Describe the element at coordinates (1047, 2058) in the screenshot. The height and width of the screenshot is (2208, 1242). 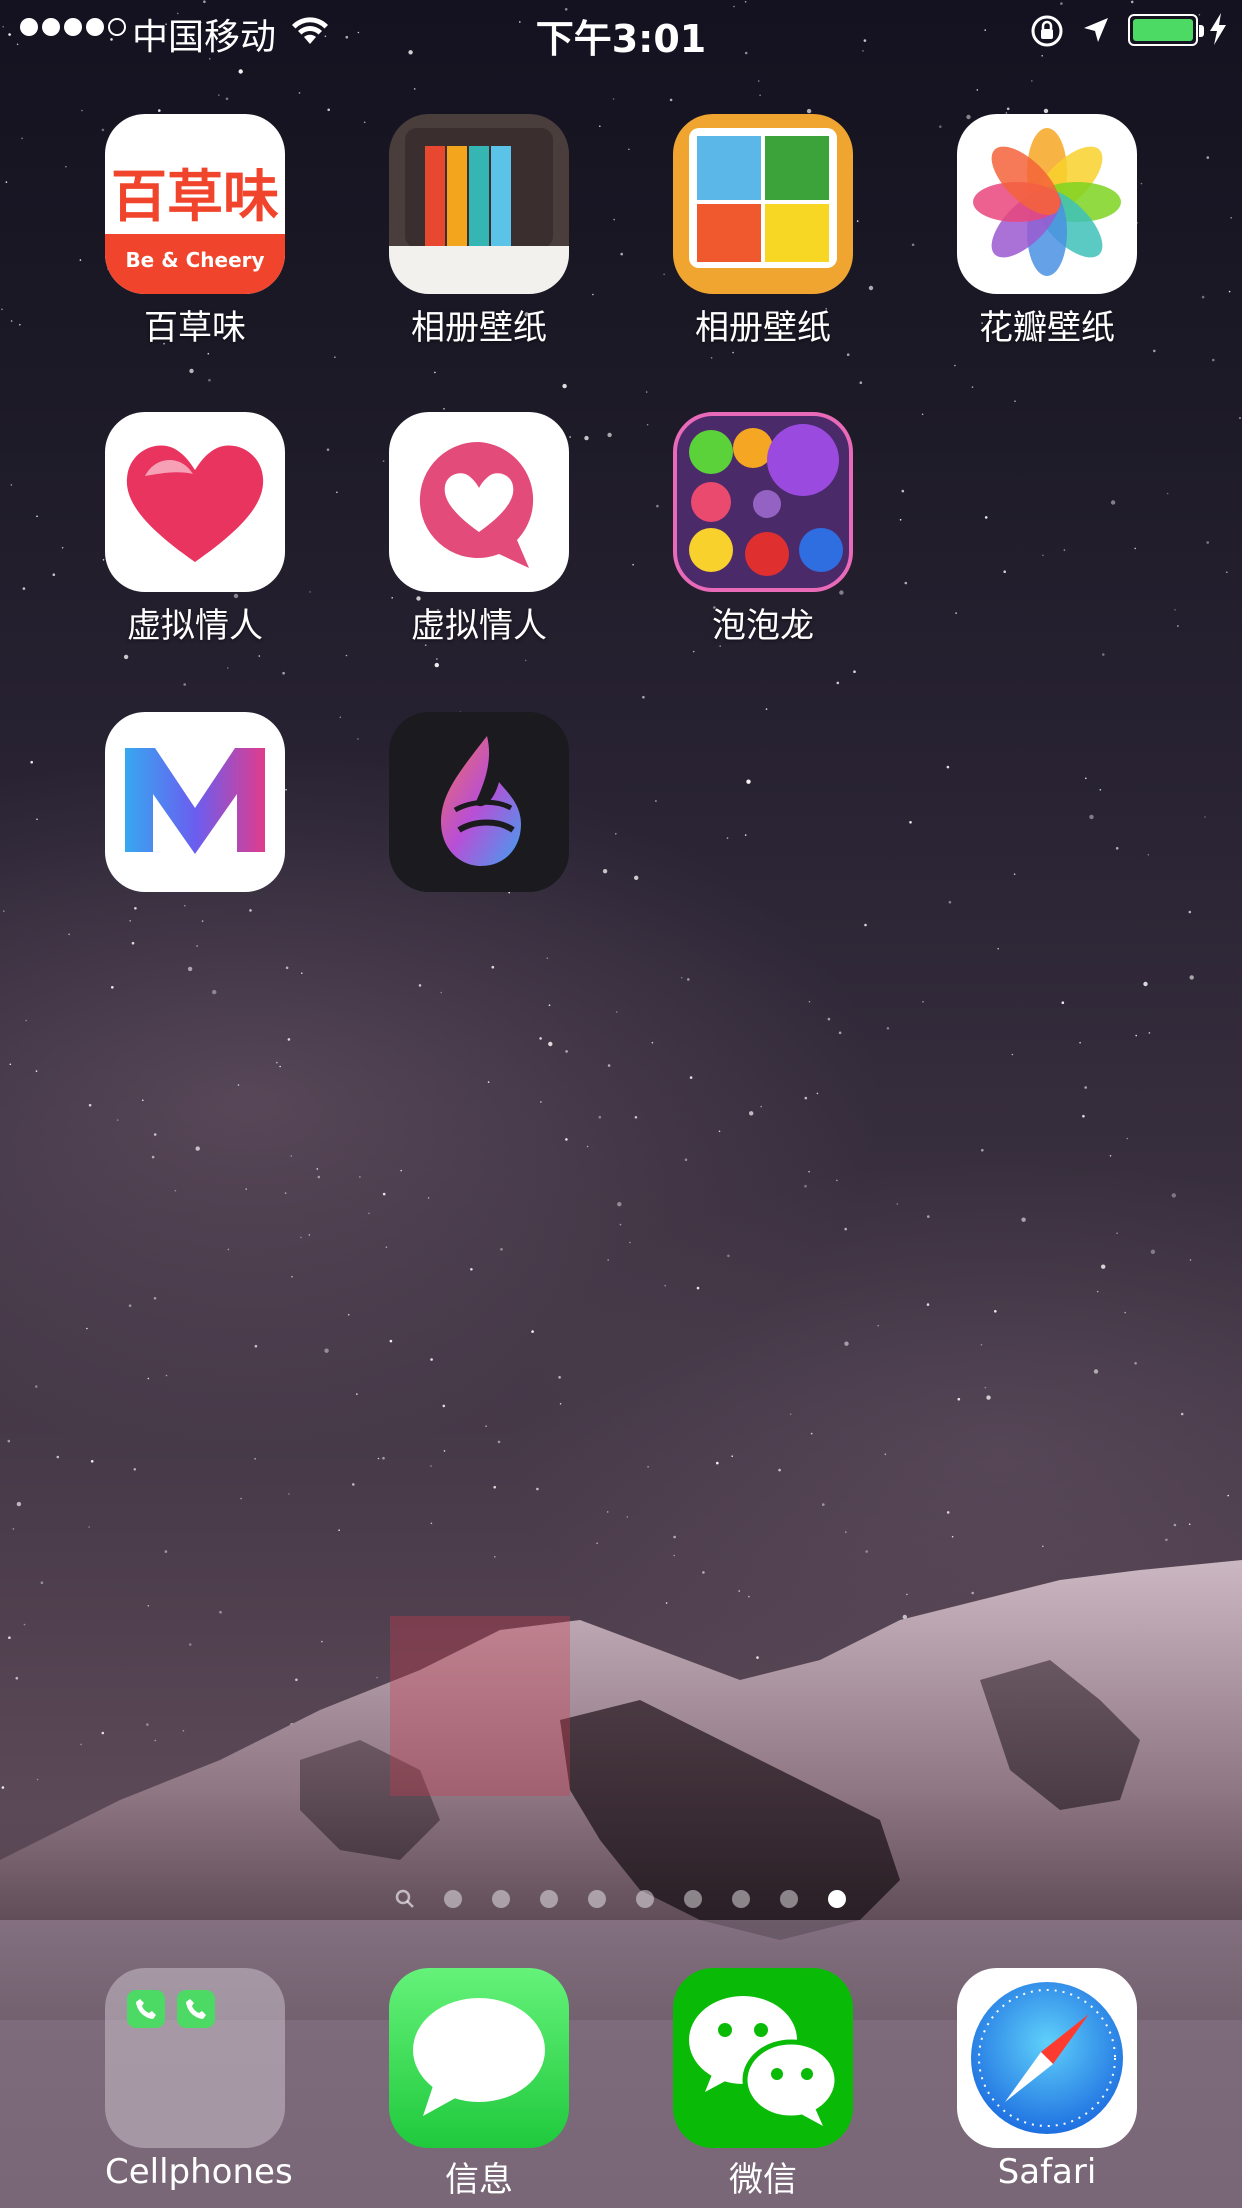
I see `safari-compass-icon` at that location.